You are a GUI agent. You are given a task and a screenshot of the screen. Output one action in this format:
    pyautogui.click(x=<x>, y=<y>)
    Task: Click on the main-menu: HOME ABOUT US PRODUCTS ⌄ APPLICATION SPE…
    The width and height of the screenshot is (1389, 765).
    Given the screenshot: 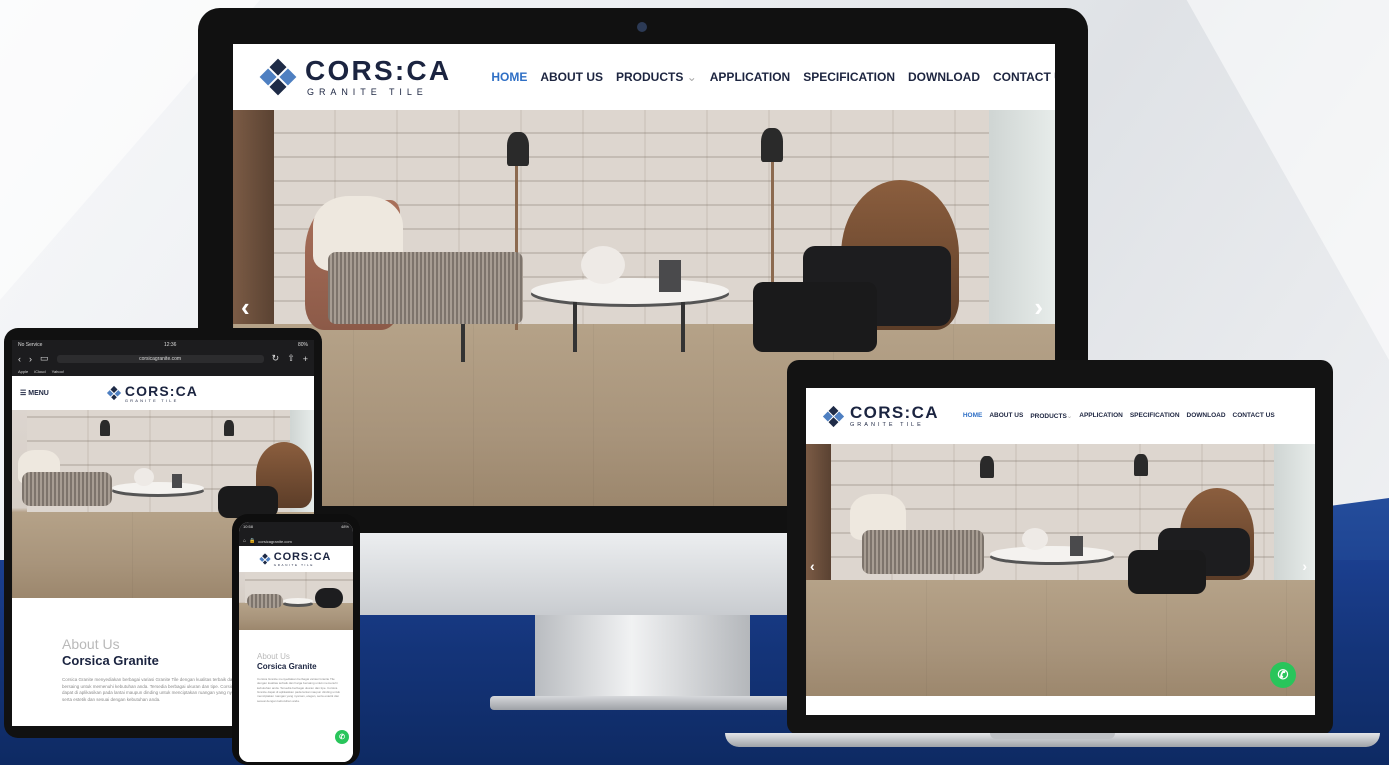 What is the action you would take?
    pyautogui.click(x=773, y=77)
    